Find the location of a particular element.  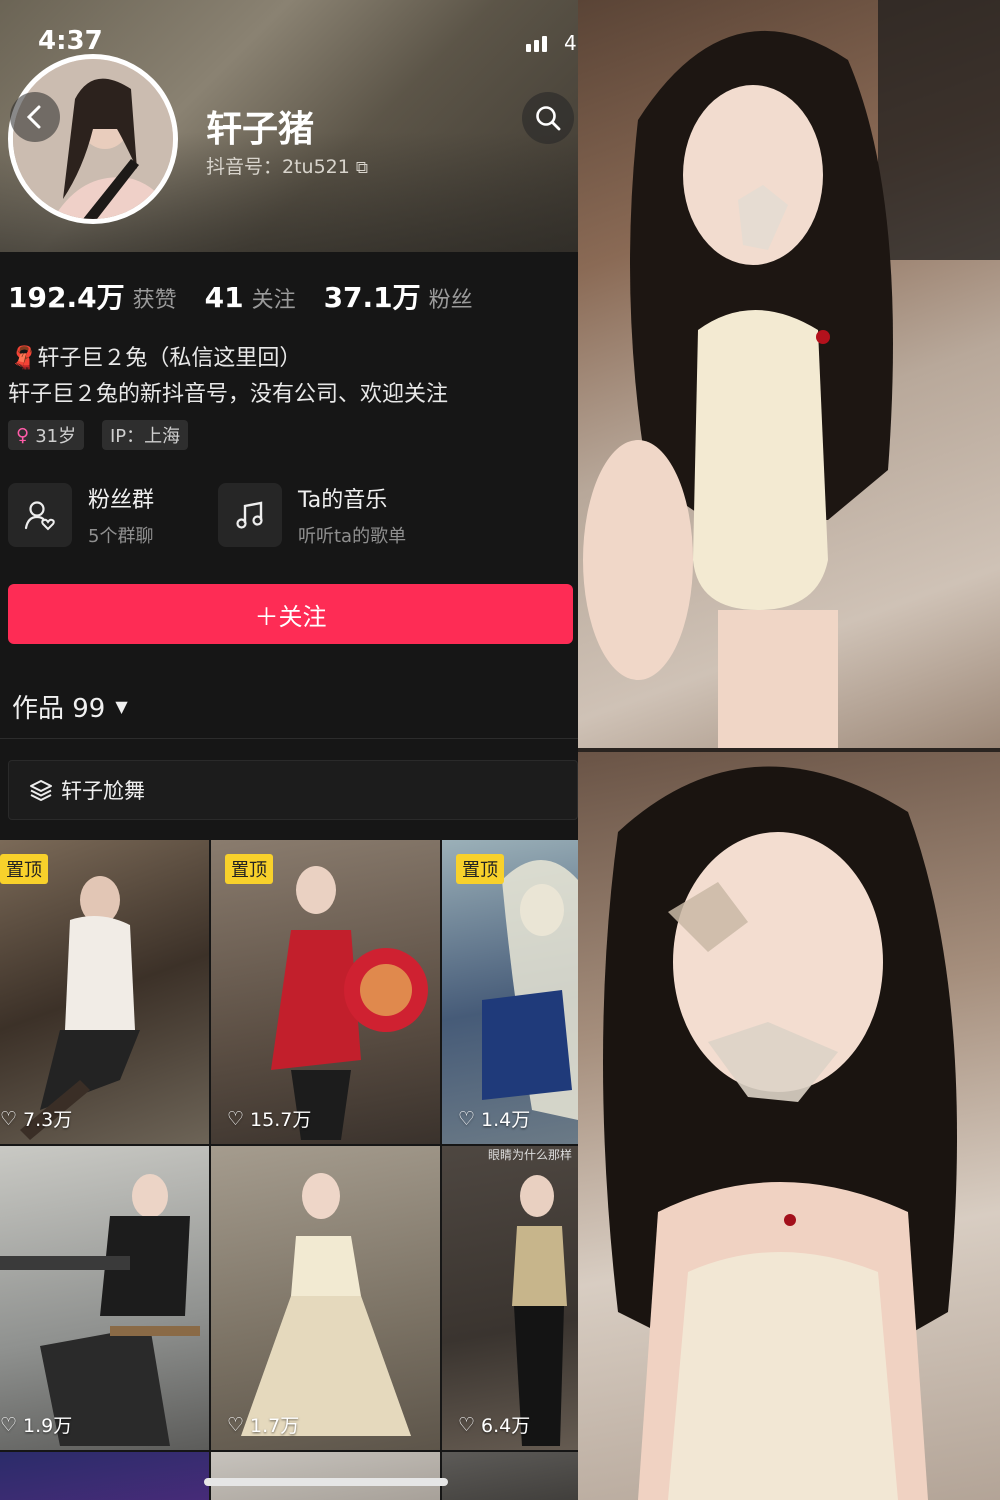

fans-group-title: 粉丝群 is located at coordinates (121, 500).